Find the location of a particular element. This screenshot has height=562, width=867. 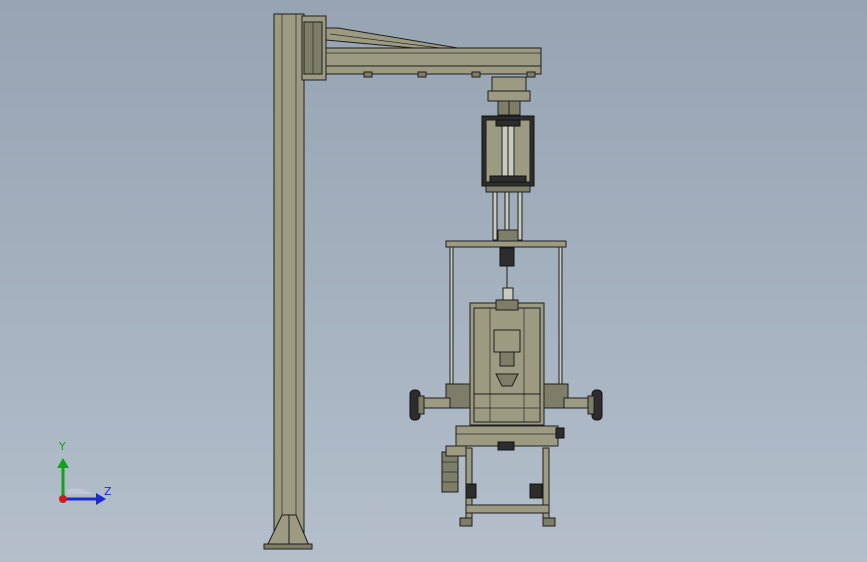

z-axis-label: Z is located at coordinates (108, 491).